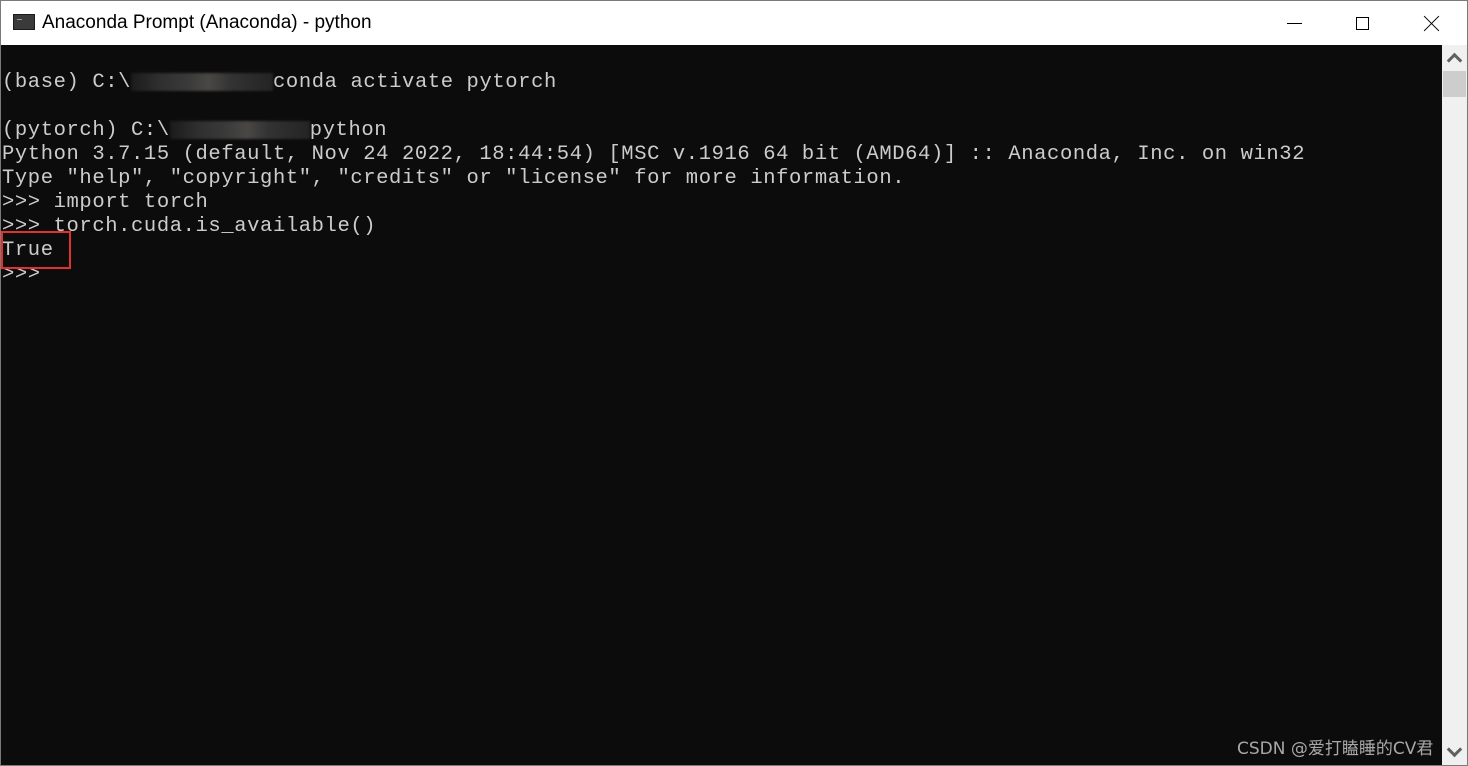  I want to click on title-bar: Anaconda Prompt (Anaconda) - python, so click(734, 23).